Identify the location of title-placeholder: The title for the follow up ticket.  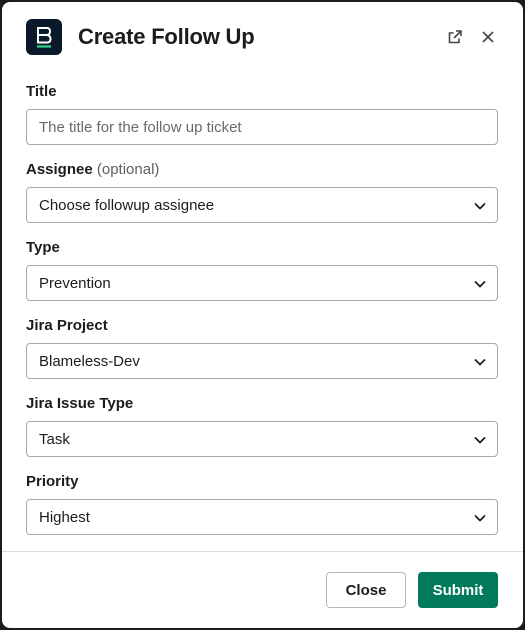
(140, 127).